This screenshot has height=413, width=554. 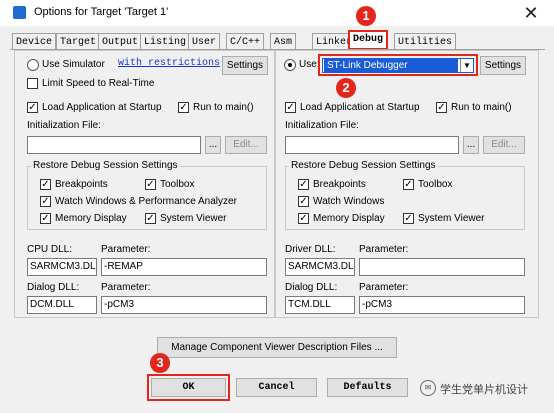 What do you see at coordinates (303, 218) in the screenshot?
I see `right-memory-checkbox: ✓` at bounding box center [303, 218].